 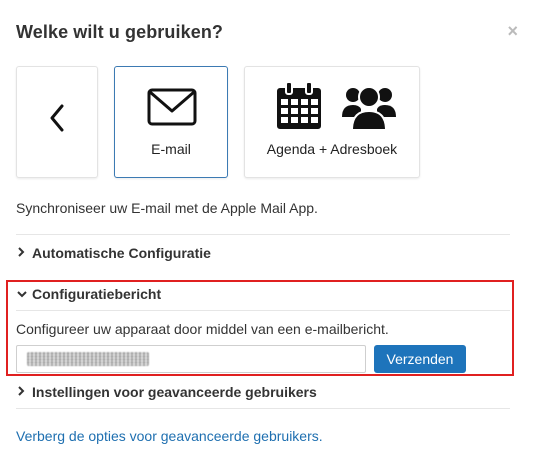 I want to click on email-card-label: E-mail, so click(x=171, y=149).